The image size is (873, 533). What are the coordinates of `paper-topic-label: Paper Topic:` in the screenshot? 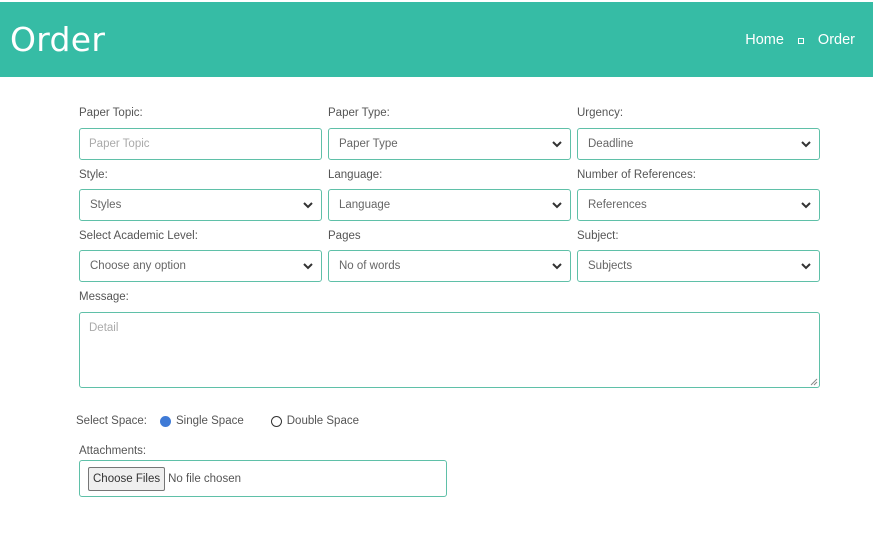 It's located at (111, 113).